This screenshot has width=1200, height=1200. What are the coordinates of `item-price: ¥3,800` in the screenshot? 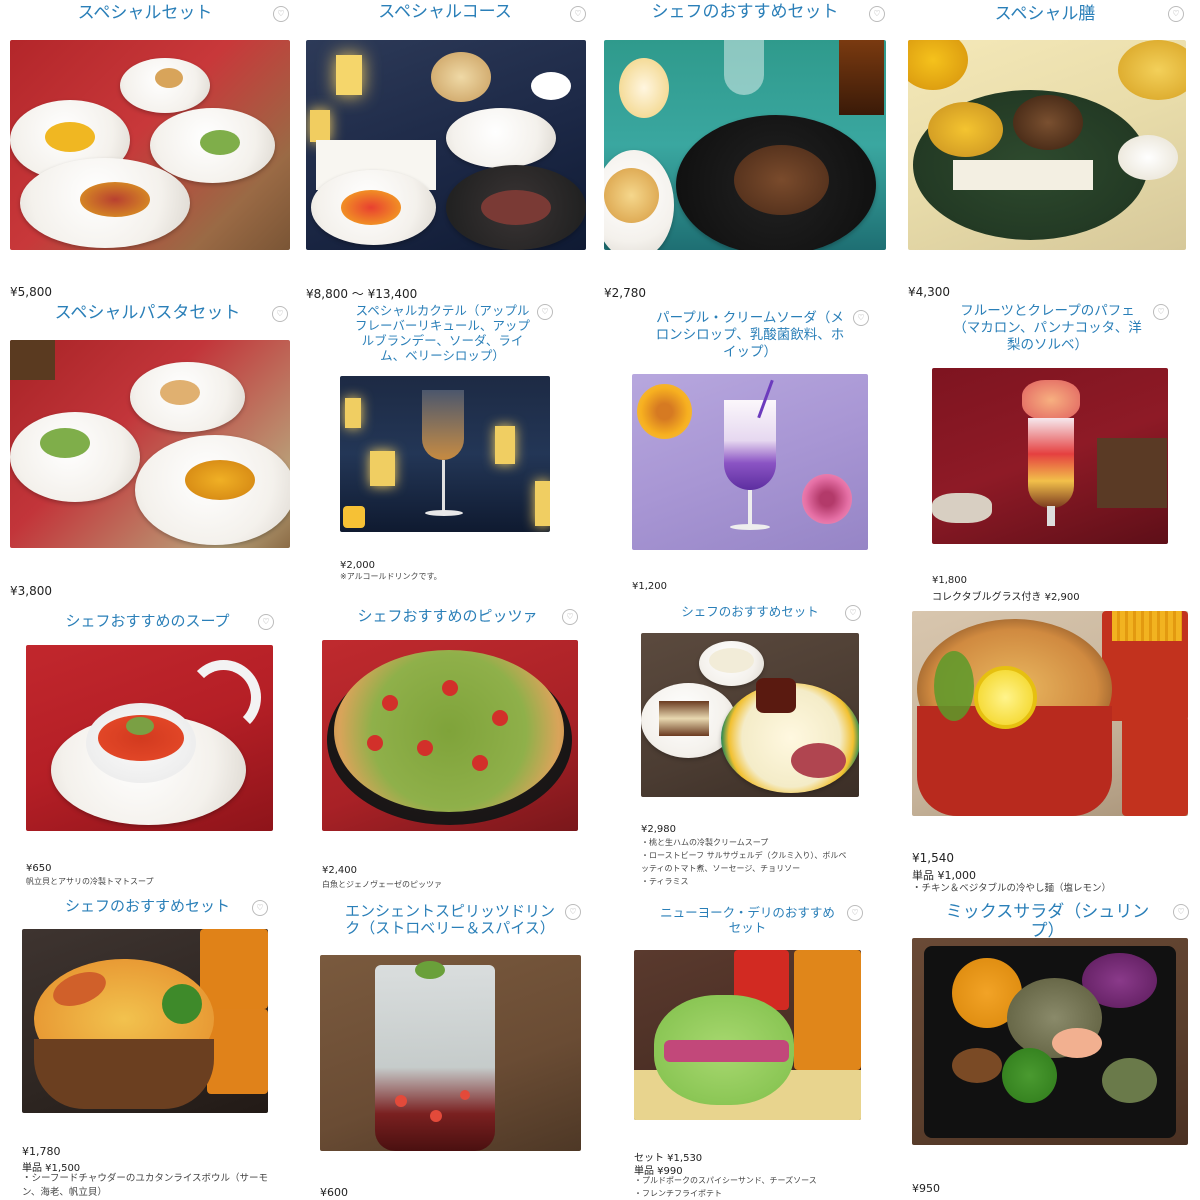 It's located at (31, 591).